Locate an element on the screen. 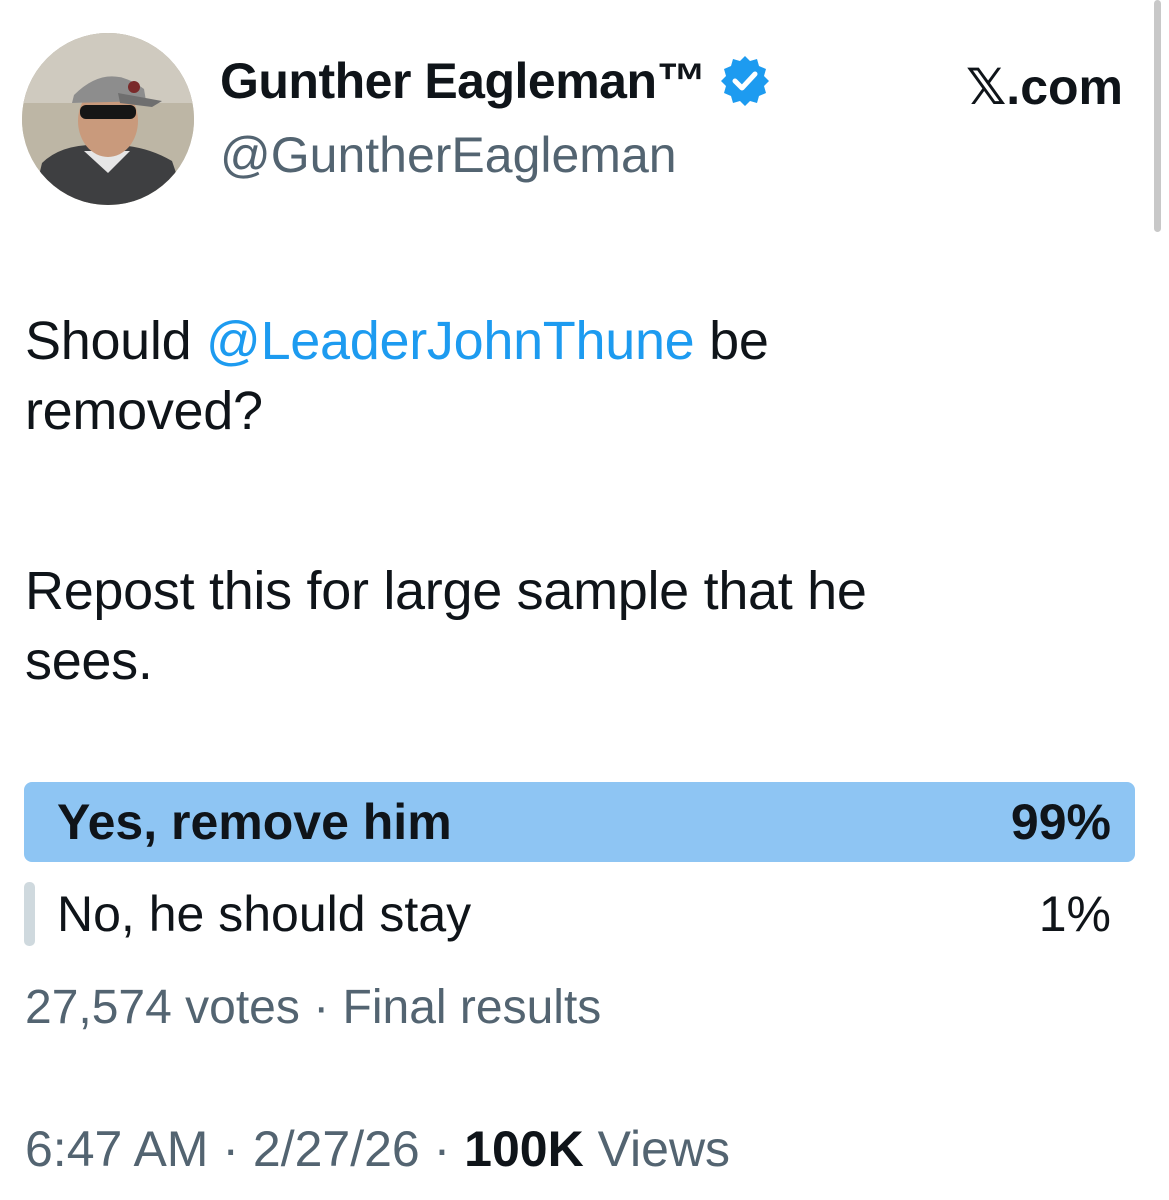 The height and width of the screenshot is (1200, 1169). avatar is located at coordinates (108, 119).